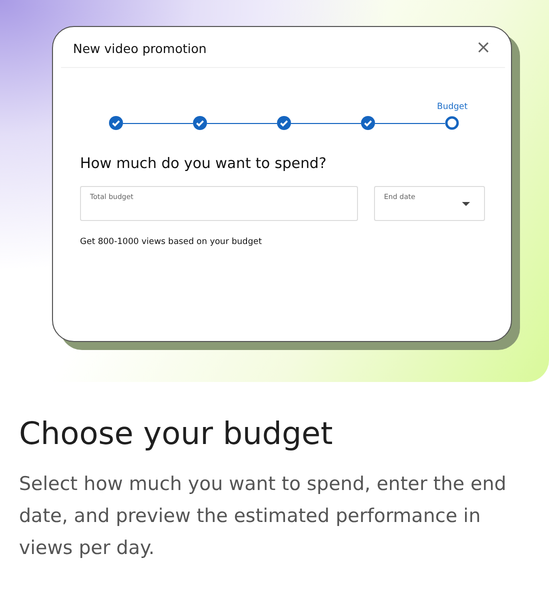 The image size is (549, 596). Describe the element at coordinates (466, 204) in the screenshot. I see `caret-icon` at that location.